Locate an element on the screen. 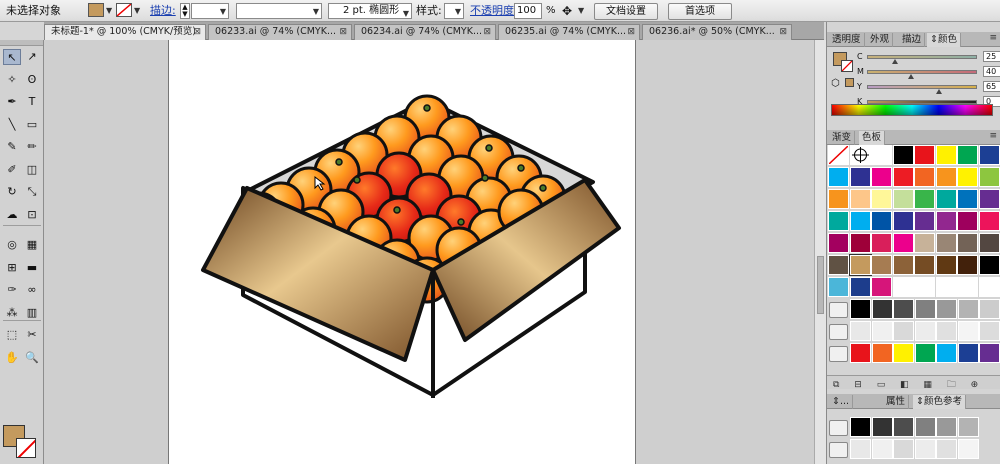  stroke-weight-stepper: ▲ ▼ is located at coordinates (185, 11).